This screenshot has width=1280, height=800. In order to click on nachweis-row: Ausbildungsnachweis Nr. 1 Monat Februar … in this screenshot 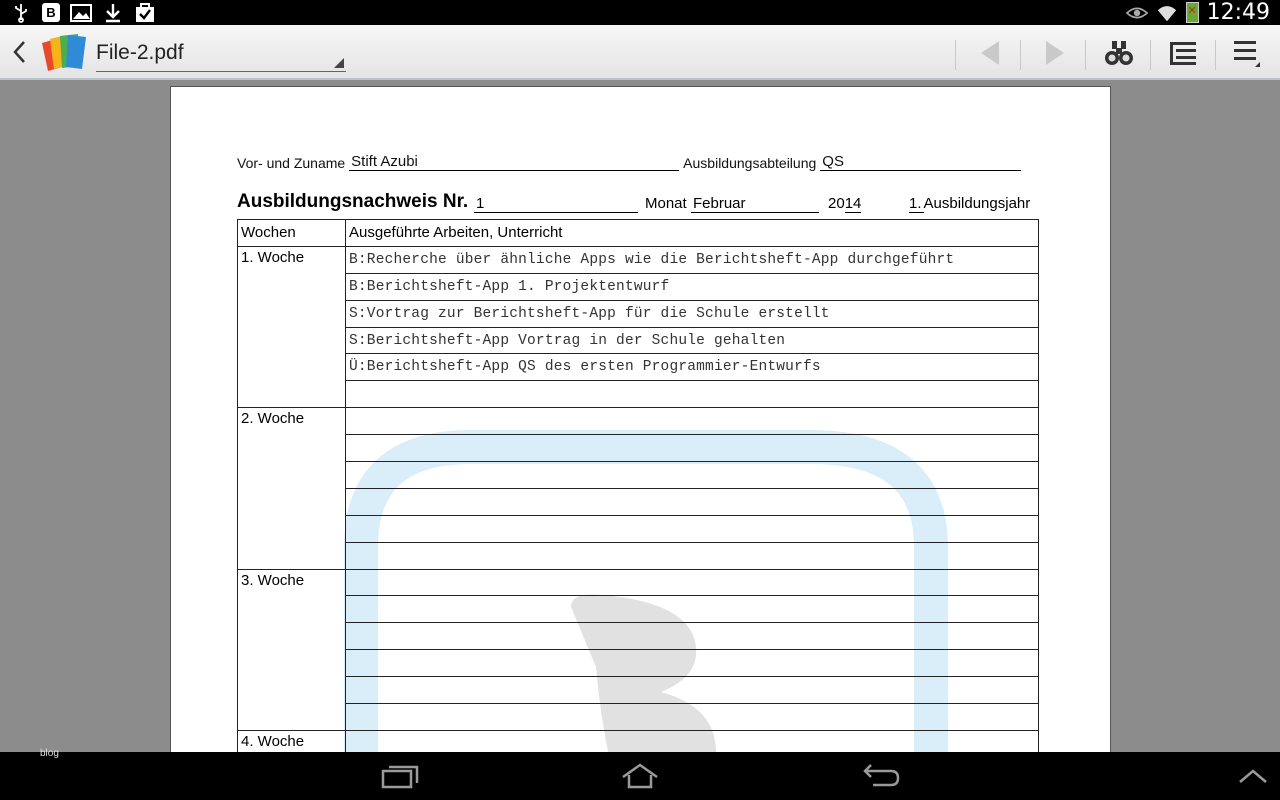, I will do `click(637, 203)`.